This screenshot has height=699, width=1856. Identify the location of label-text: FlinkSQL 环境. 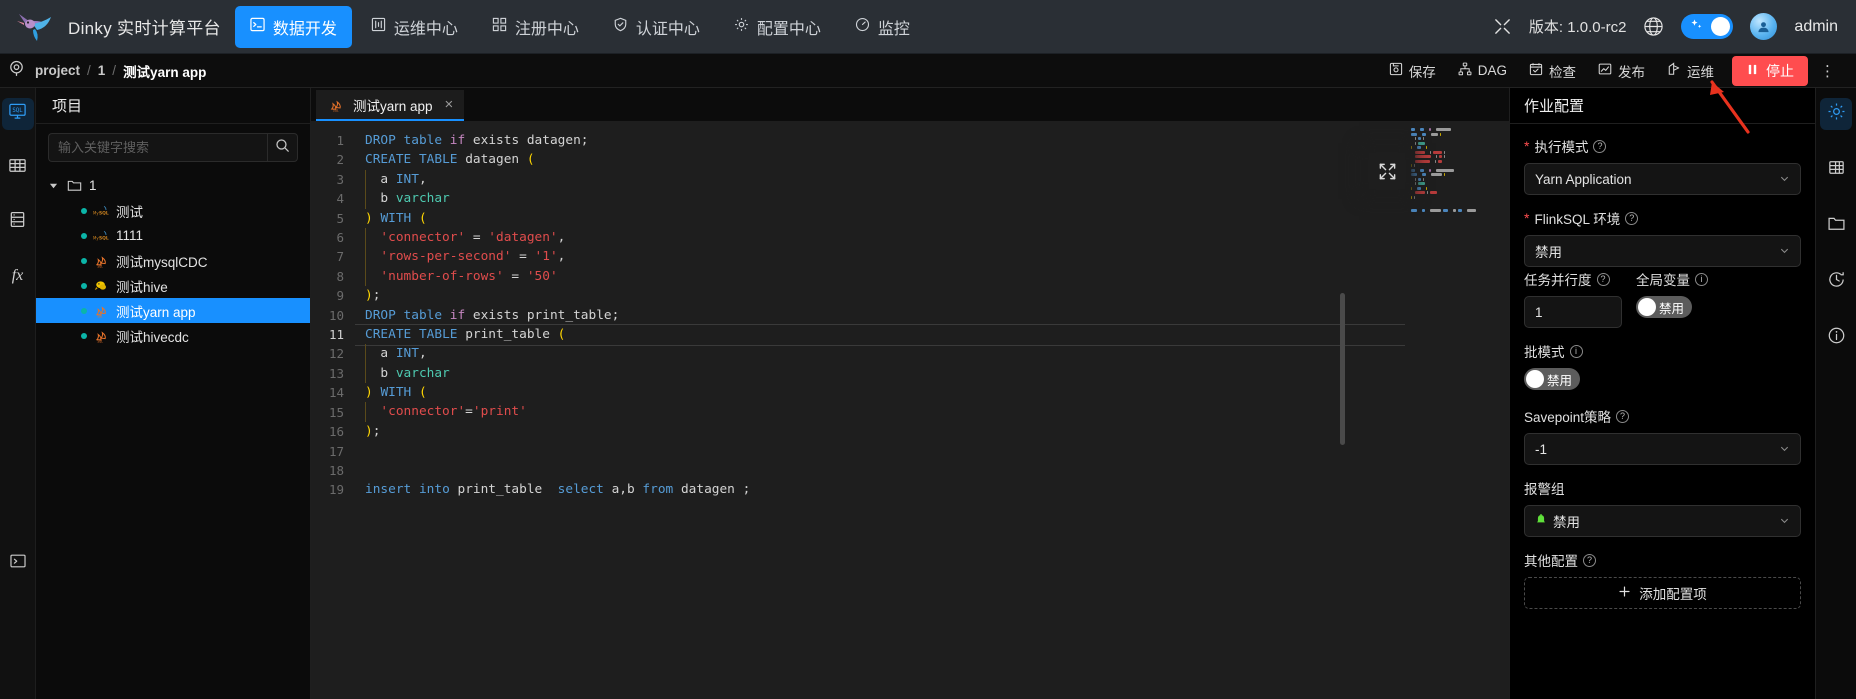
(1577, 219).